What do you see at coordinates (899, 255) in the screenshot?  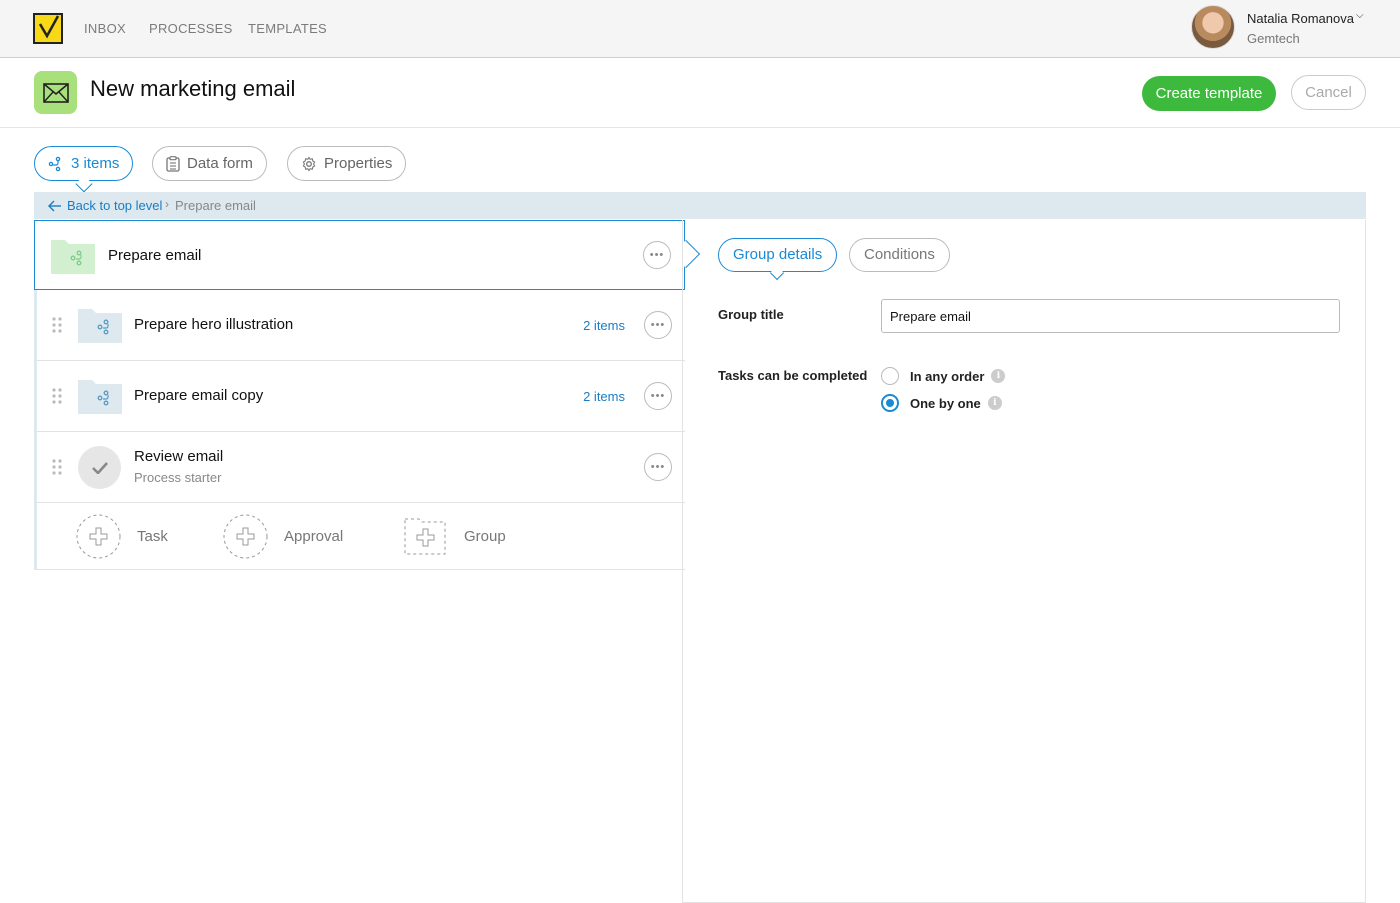 I see `tab-conditions: Conditions` at bounding box center [899, 255].